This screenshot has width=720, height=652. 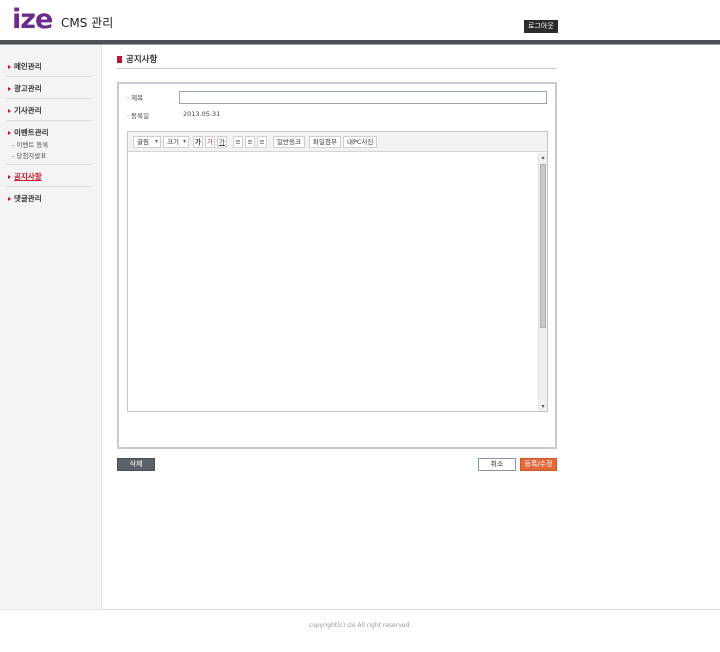 I want to click on sidebar-item-label: 공지사항, so click(x=28, y=176).